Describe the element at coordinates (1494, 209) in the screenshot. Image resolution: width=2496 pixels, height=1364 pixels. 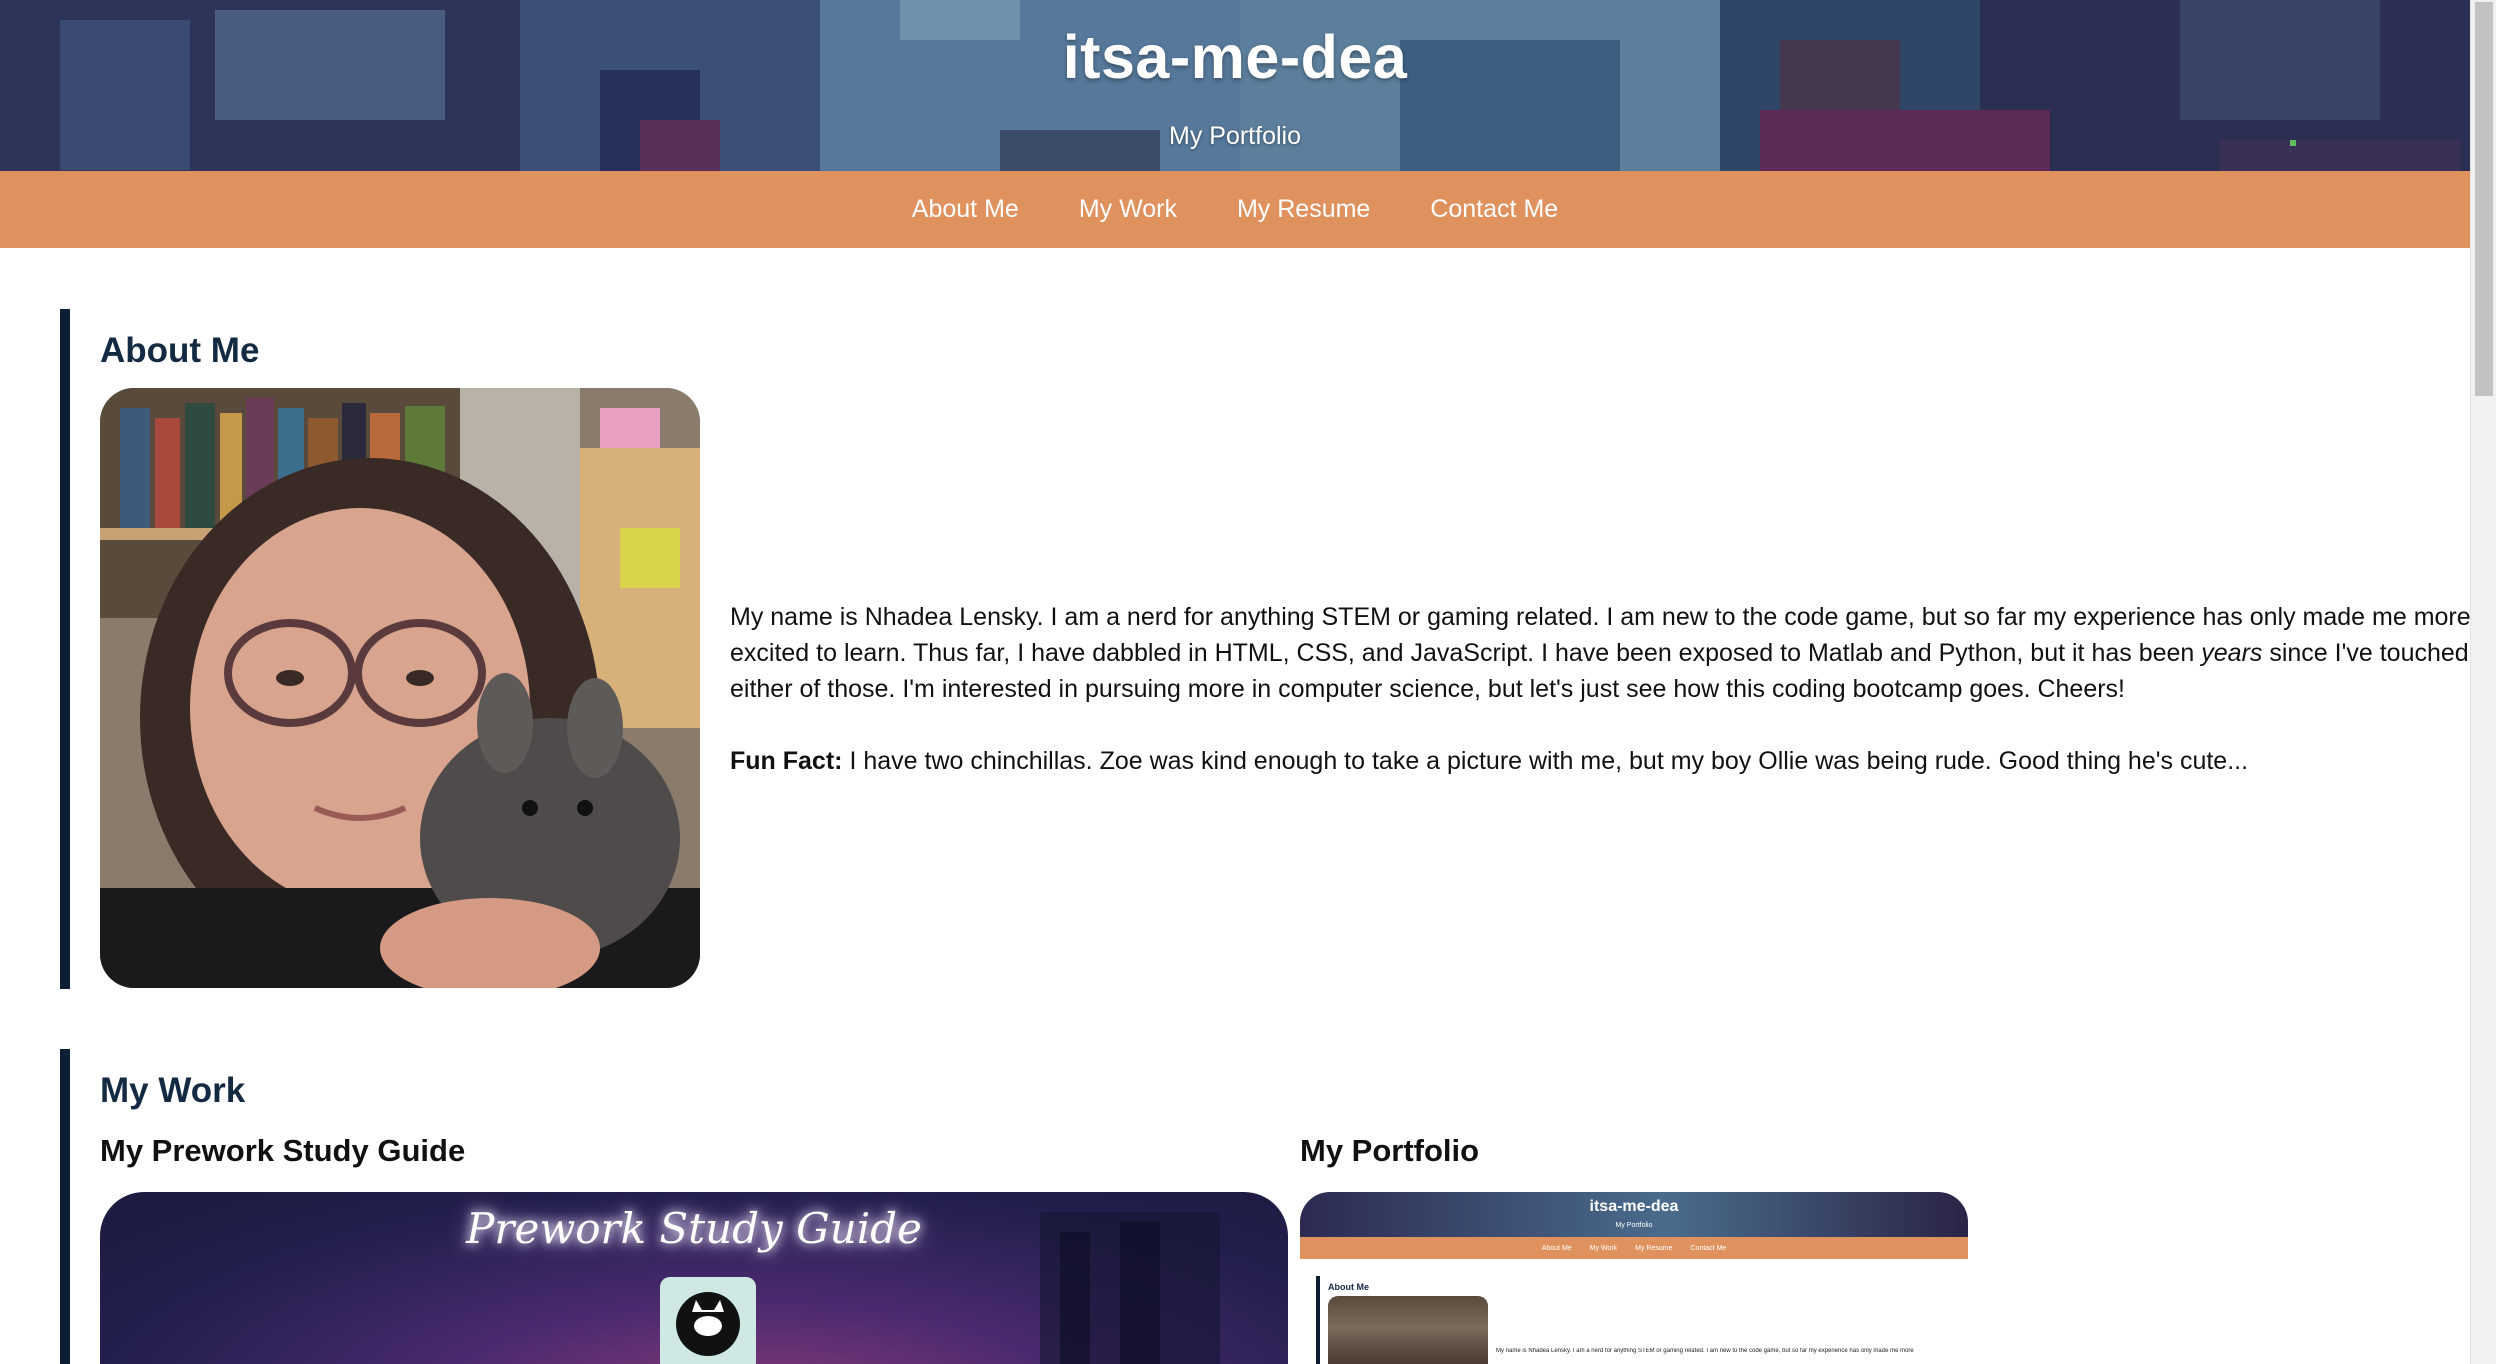
I see `nav-contact-me: Contact Me` at that location.